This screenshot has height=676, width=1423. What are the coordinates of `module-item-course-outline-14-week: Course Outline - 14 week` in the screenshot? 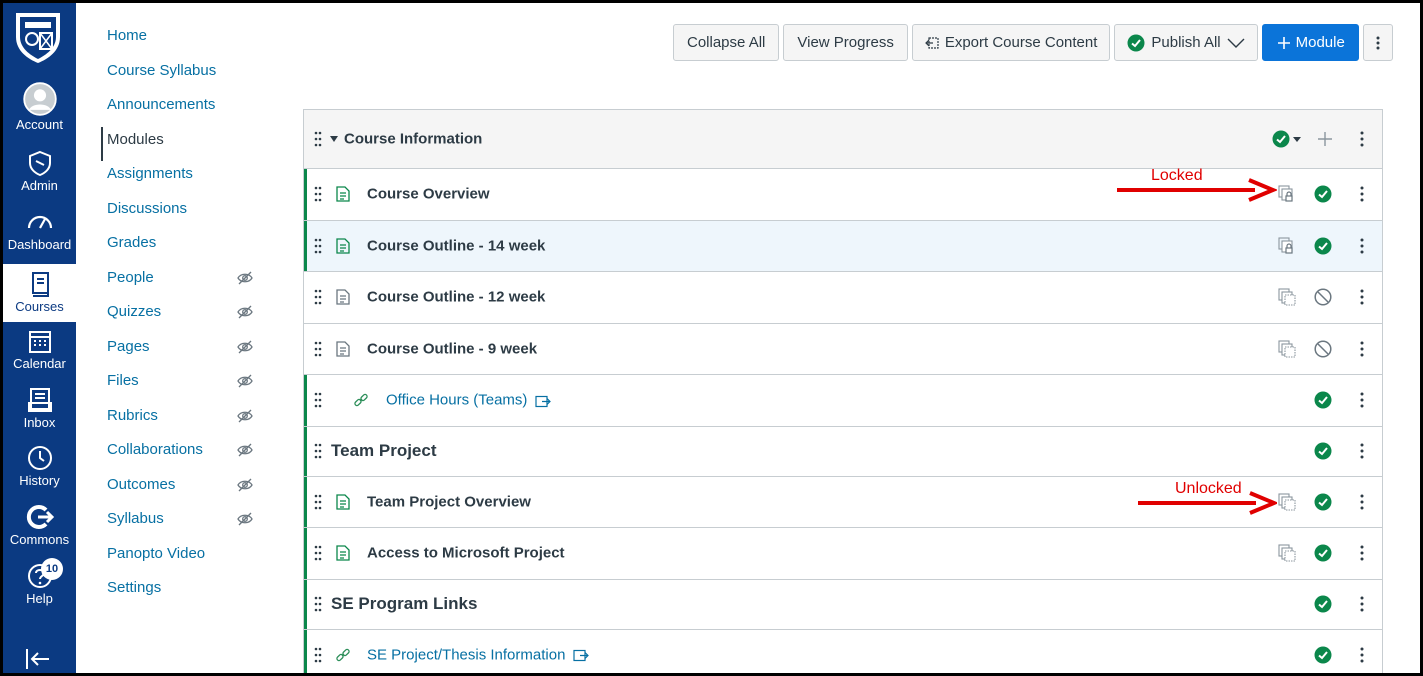 It's located at (843, 246).